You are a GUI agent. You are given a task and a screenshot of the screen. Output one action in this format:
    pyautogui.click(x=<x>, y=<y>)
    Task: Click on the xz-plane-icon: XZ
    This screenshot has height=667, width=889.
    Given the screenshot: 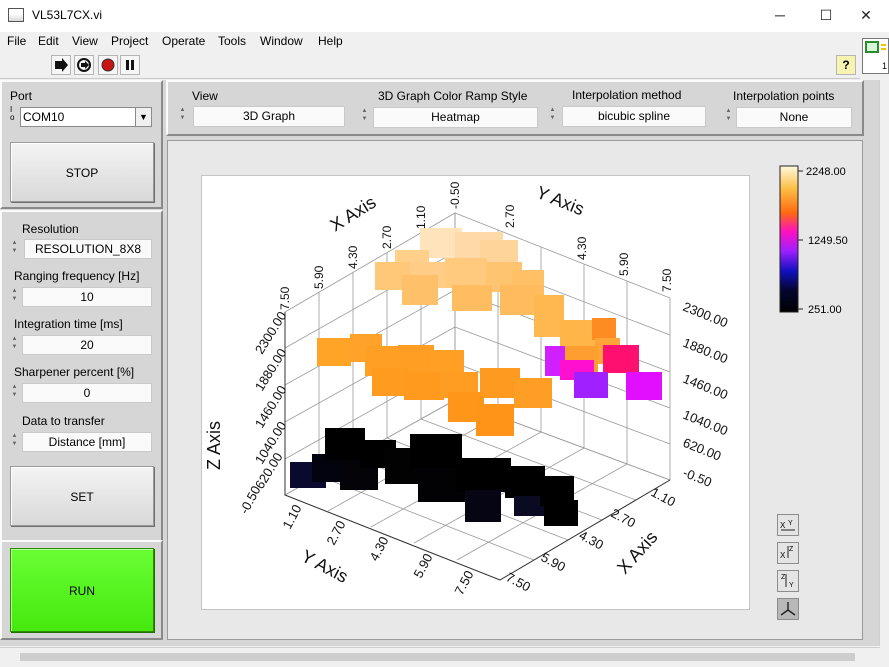 What is the action you would take?
    pyautogui.click(x=788, y=553)
    